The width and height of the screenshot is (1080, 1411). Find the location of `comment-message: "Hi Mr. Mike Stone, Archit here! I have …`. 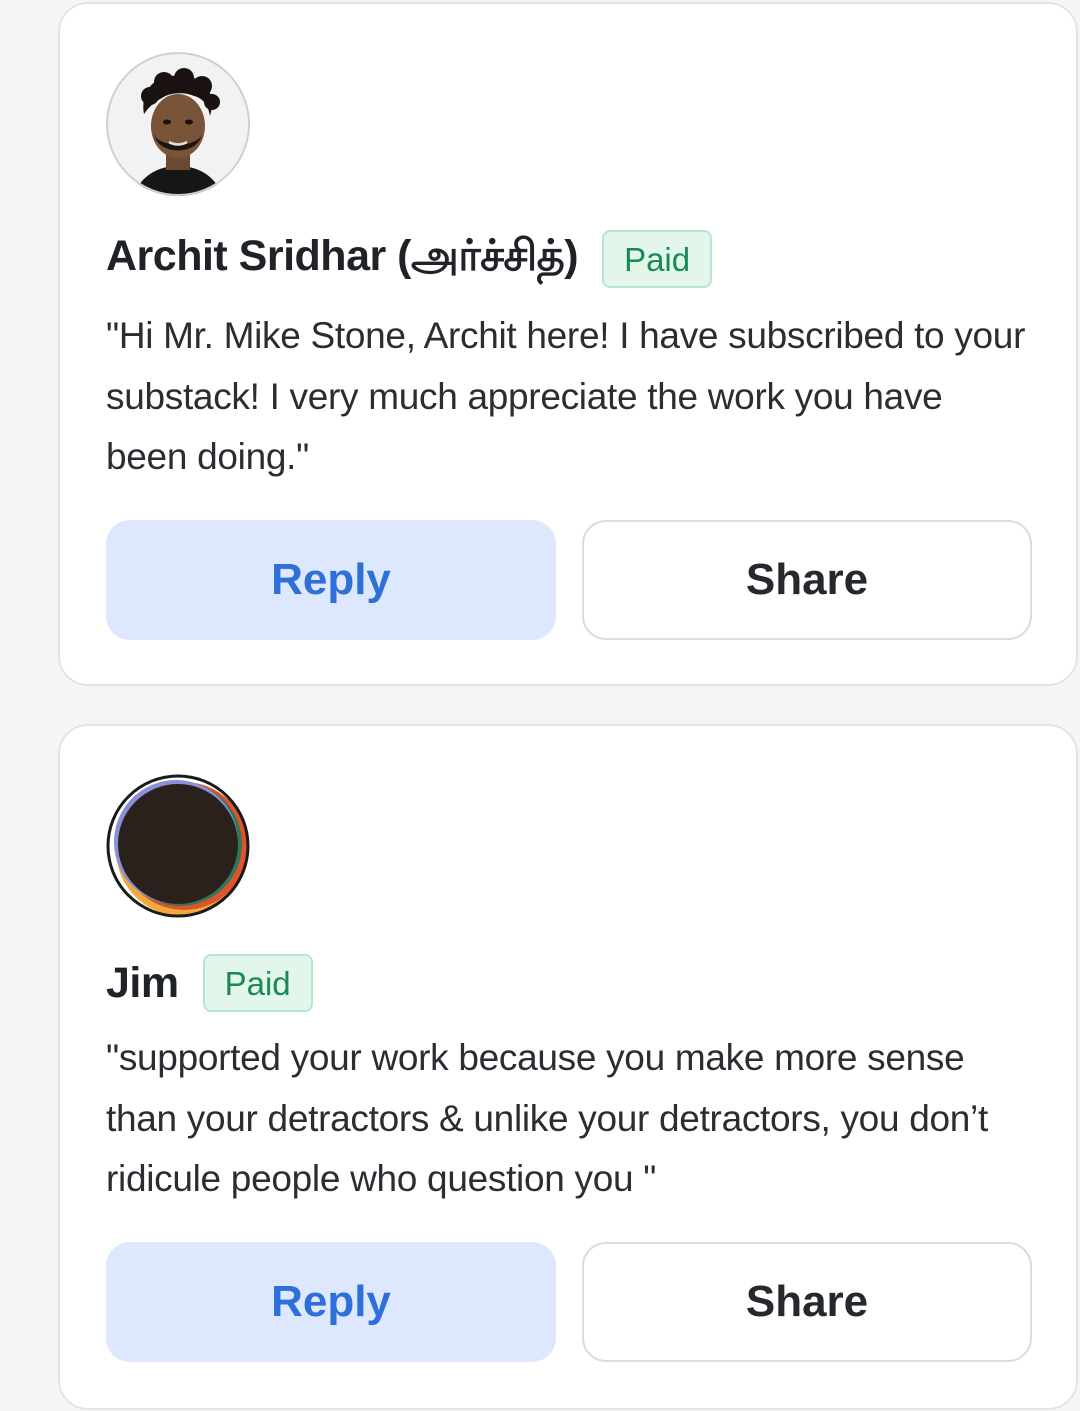

comment-message: "Hi Mr. Mike Stone, Archit here! I have … is located at coordinates (566, 396).